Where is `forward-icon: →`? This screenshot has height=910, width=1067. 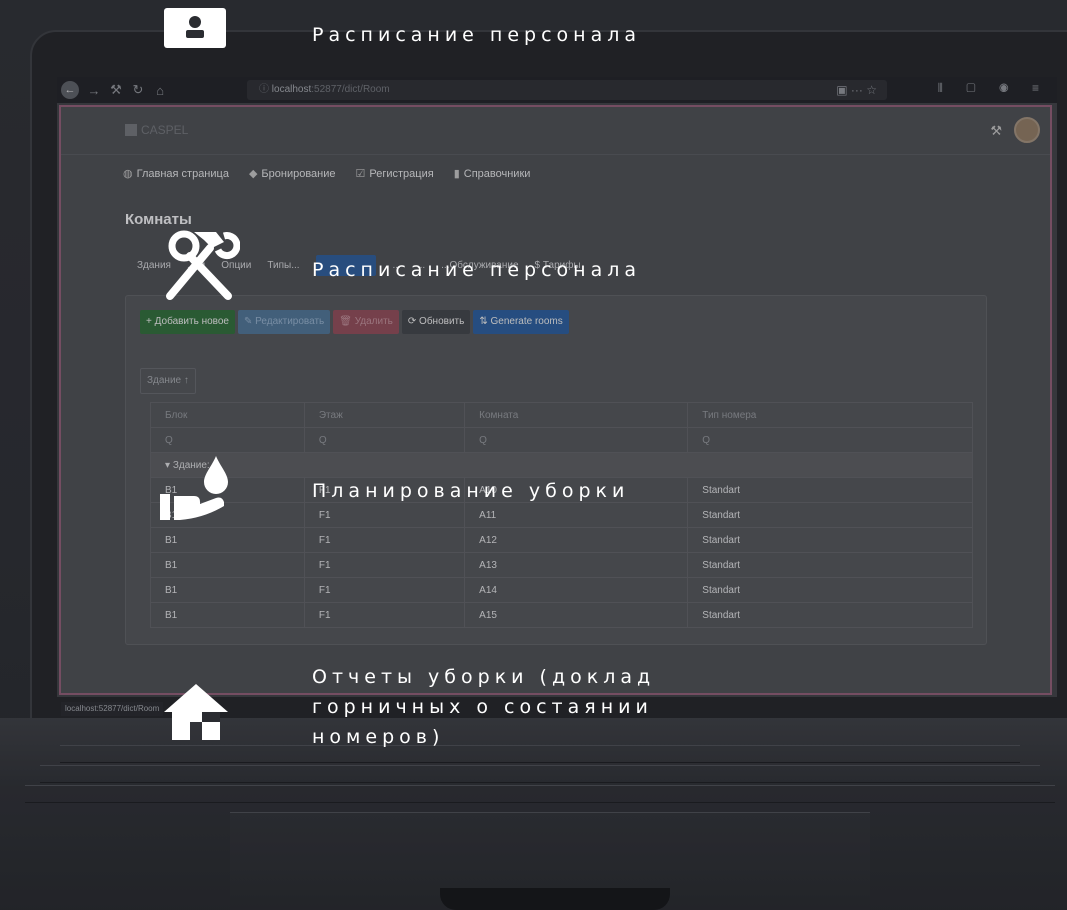
forward-icon: → is located at coordinates (94, 90).